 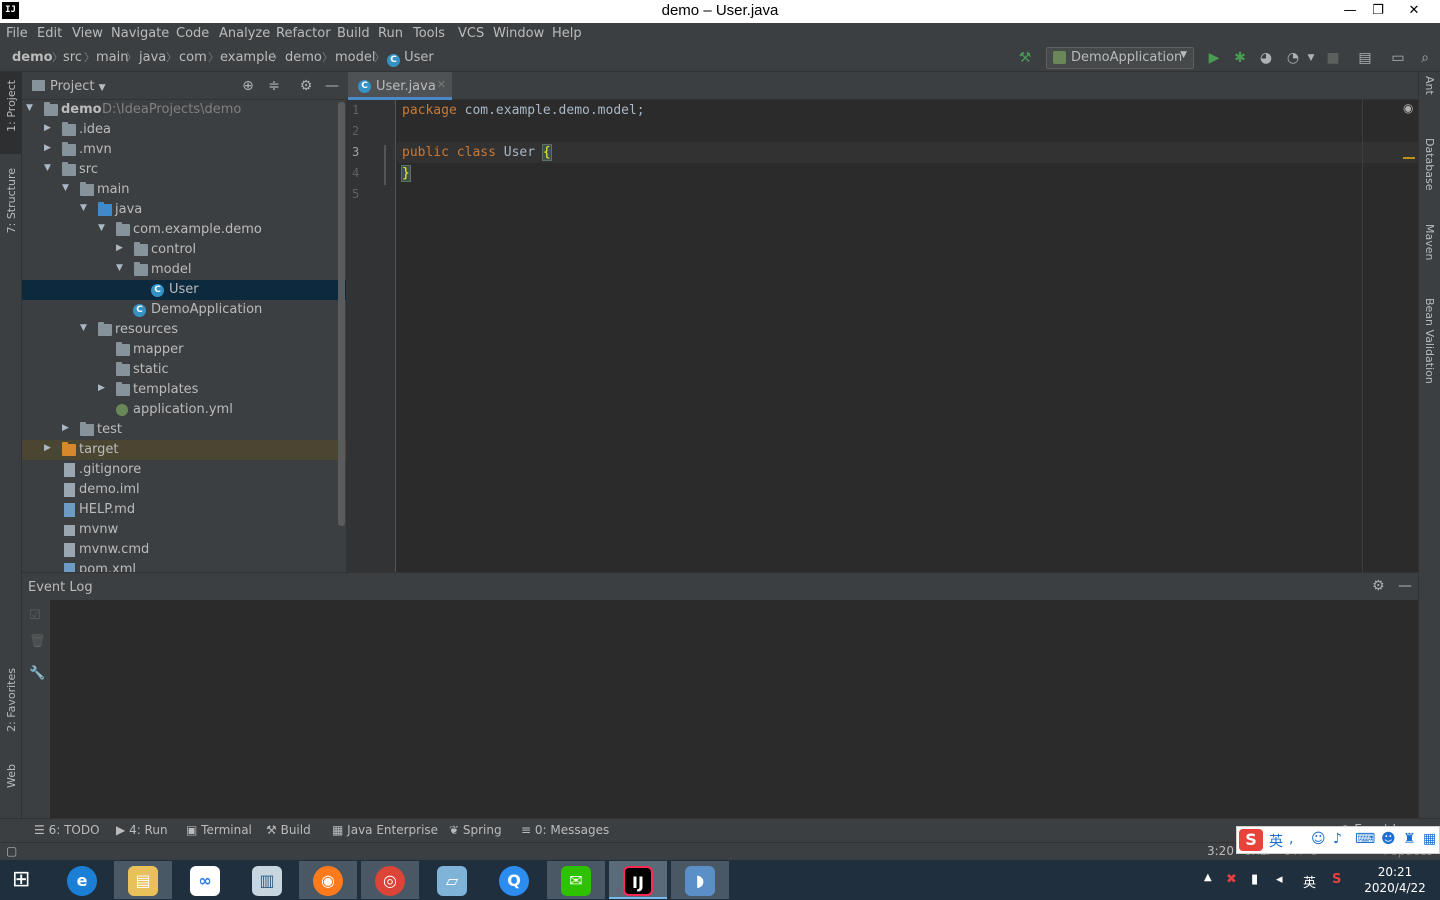 I want to click on show-hidden-icons-chevron-icon: ▲, so click(x=1208, y=877).